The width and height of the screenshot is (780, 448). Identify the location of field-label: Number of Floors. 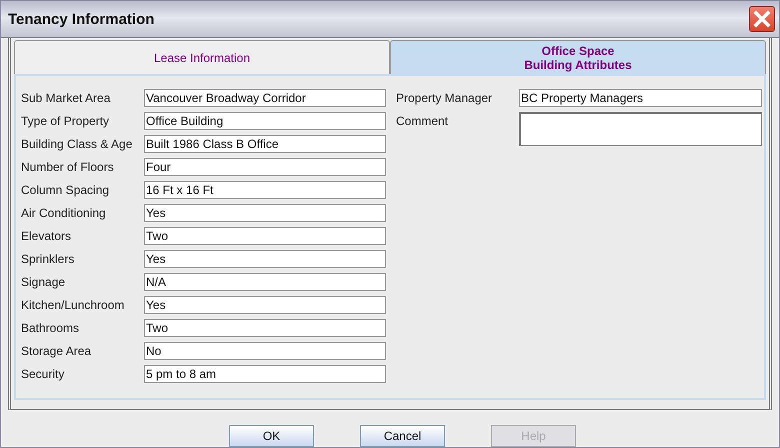
(68, 167).